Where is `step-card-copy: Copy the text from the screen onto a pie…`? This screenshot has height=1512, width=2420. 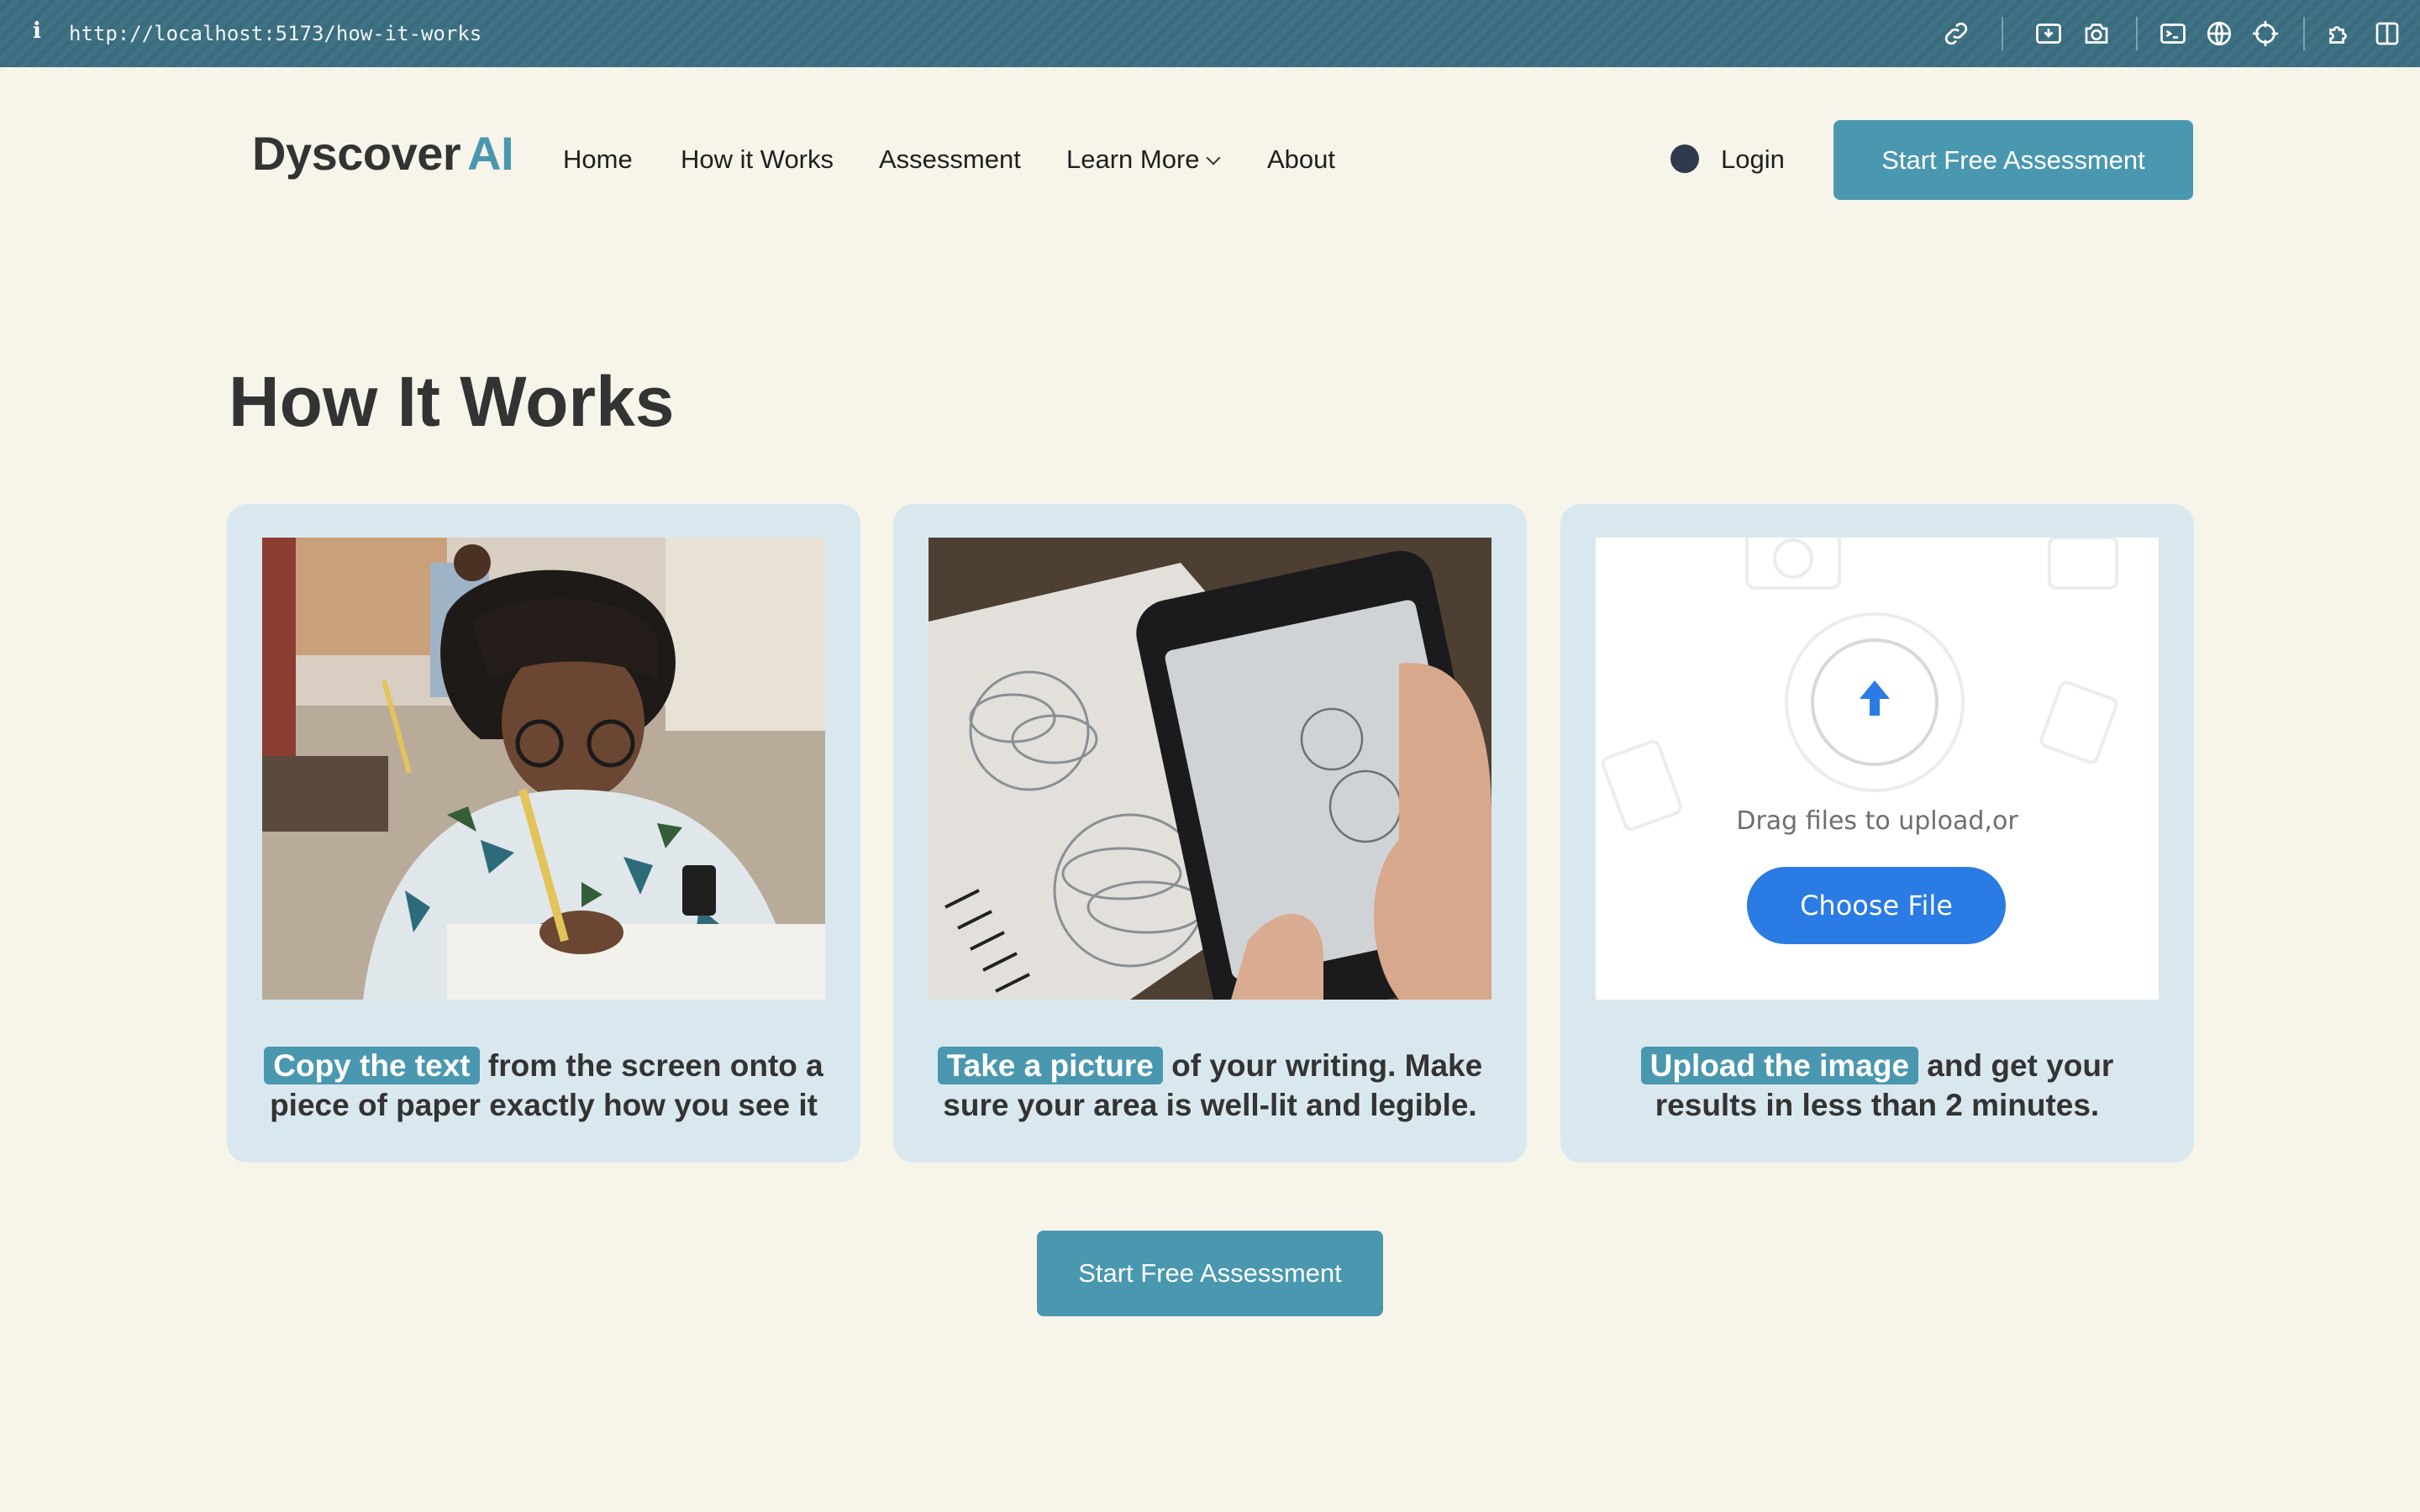 step-card-copy: Copy the text from the screen onto a pie… is located at coordinates (543, 833).